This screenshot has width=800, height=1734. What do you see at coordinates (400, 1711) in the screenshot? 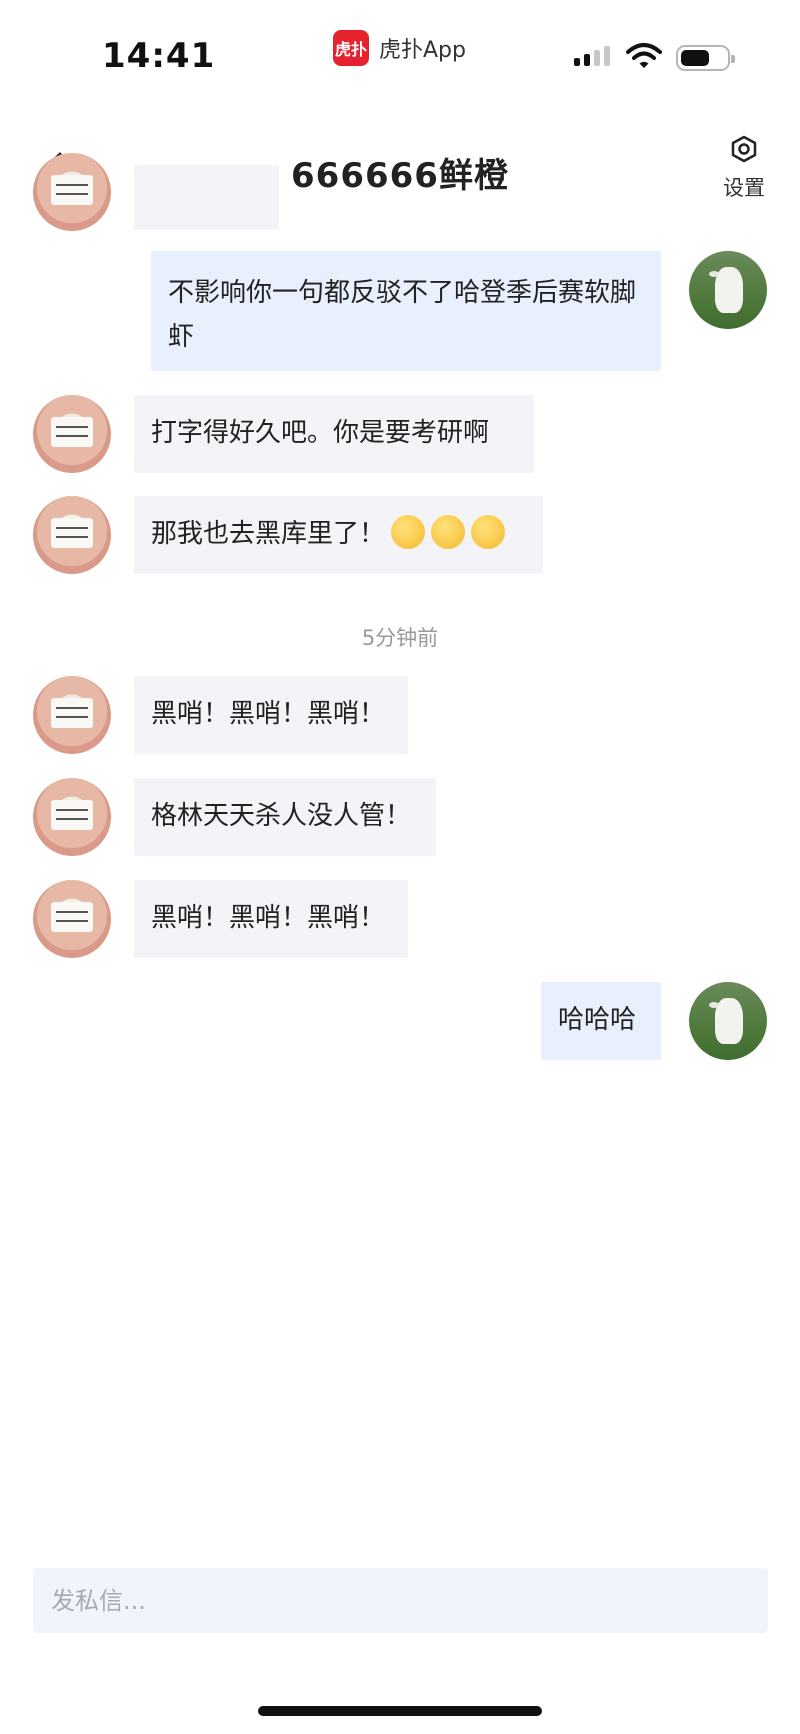
I see `home-indicator` at bounding box center [400, 1711].